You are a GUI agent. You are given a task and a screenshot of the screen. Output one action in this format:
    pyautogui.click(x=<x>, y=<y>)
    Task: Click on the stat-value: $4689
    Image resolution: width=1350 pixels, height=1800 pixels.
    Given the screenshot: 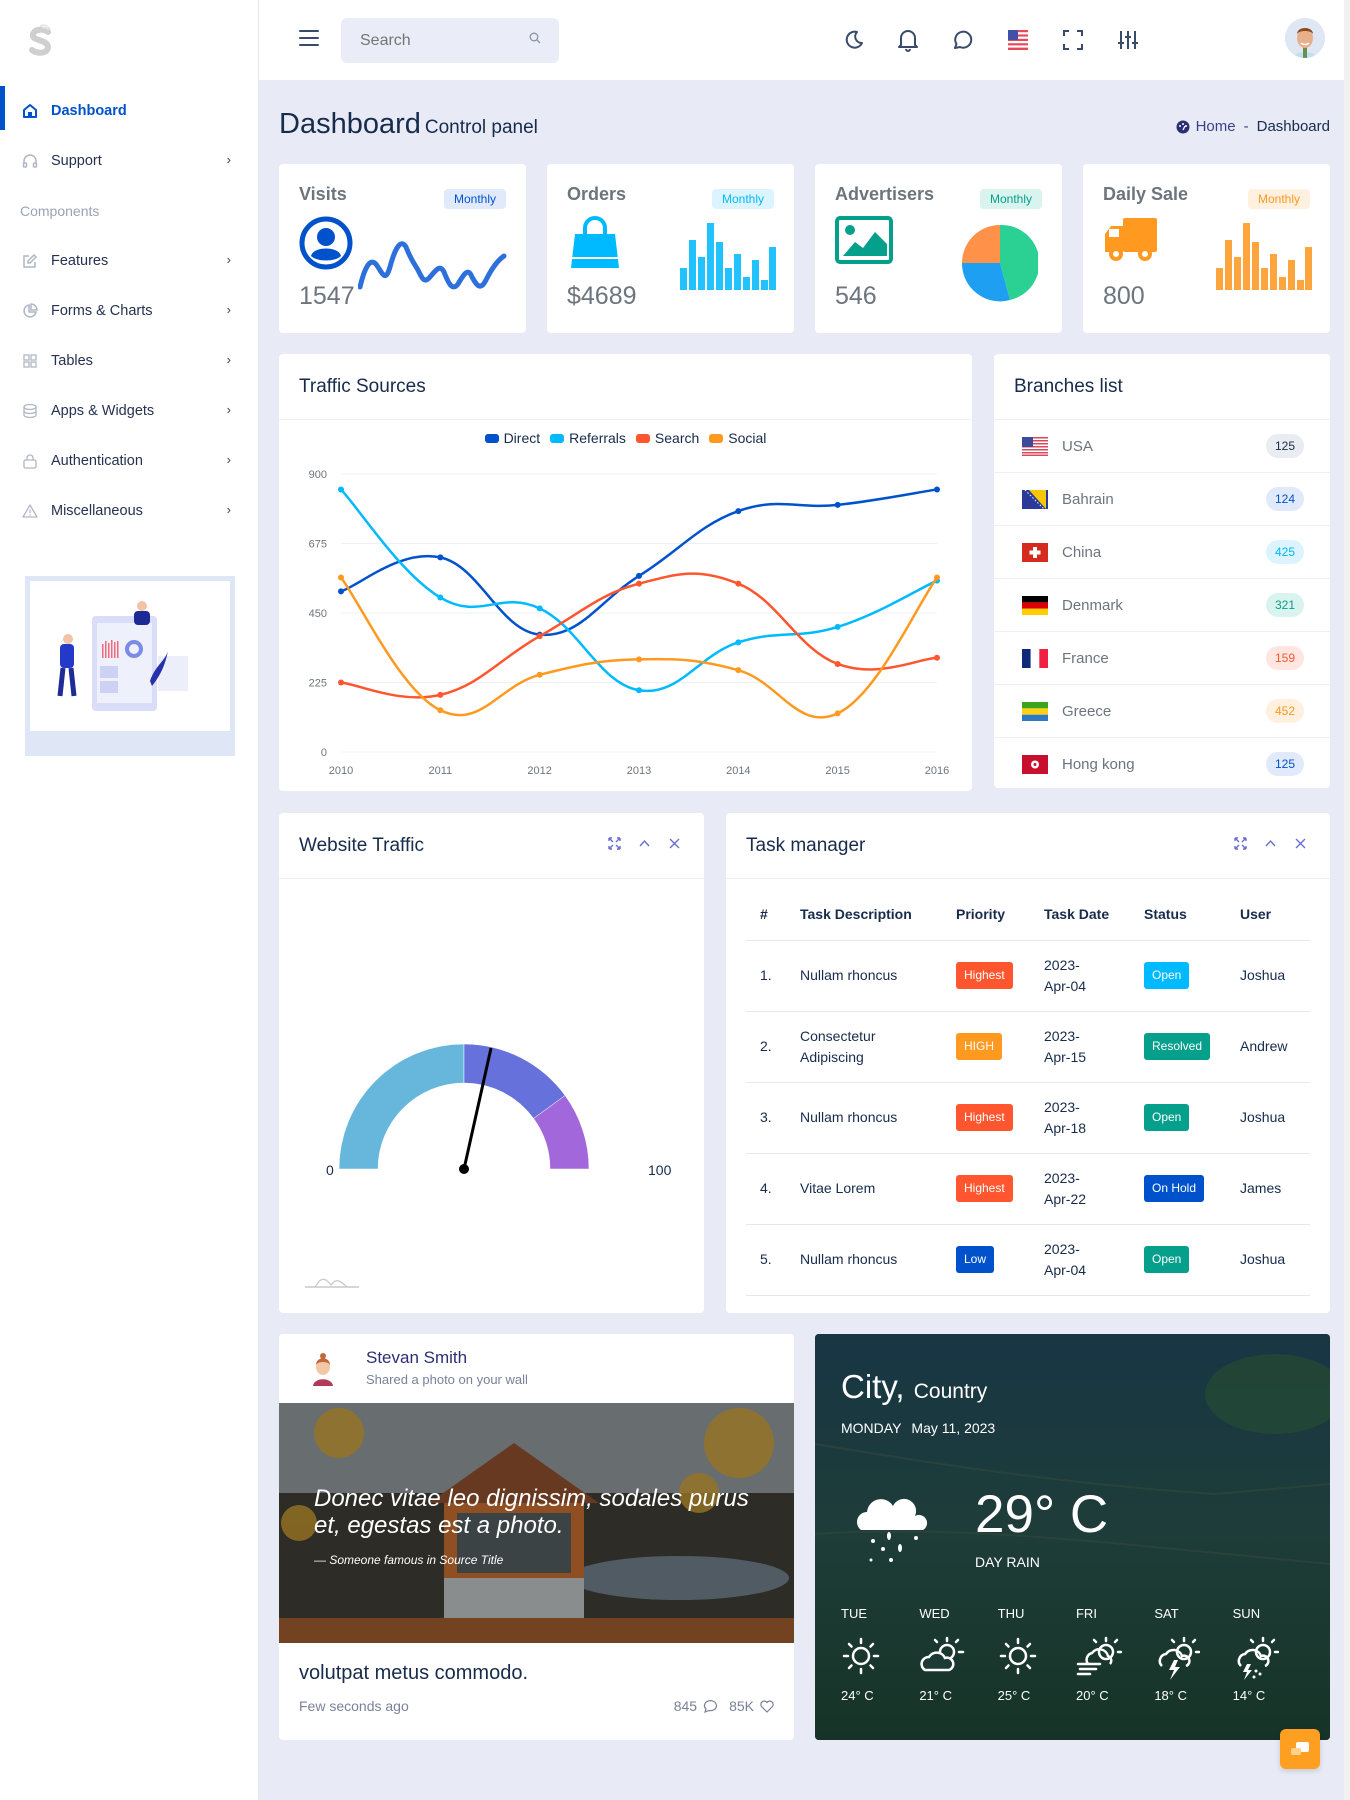 What is the action you would take?
    pyautogui.click(x=602, y=296)
    